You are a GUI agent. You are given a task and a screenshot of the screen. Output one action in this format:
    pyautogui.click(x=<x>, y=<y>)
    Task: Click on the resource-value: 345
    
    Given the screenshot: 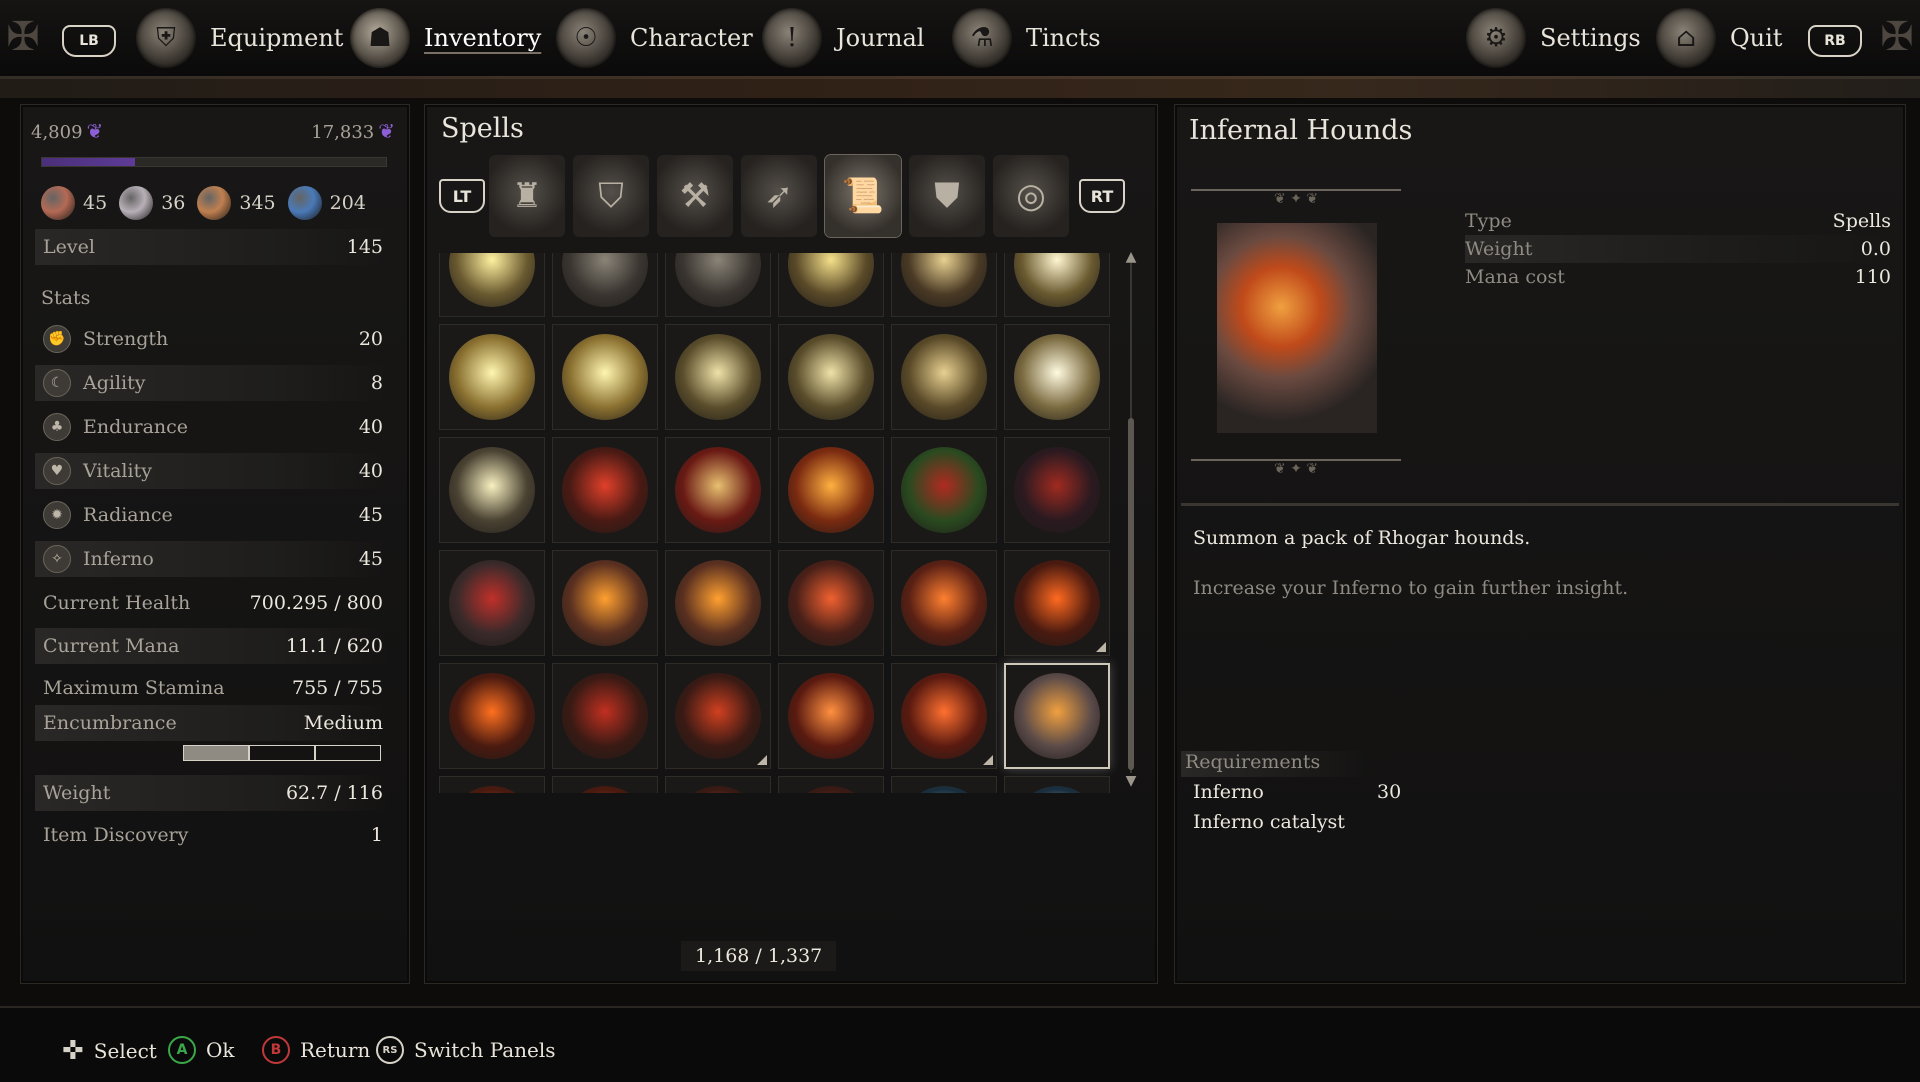 What is the action you would take?
    pyautogui.click(x=257, y=203)
    